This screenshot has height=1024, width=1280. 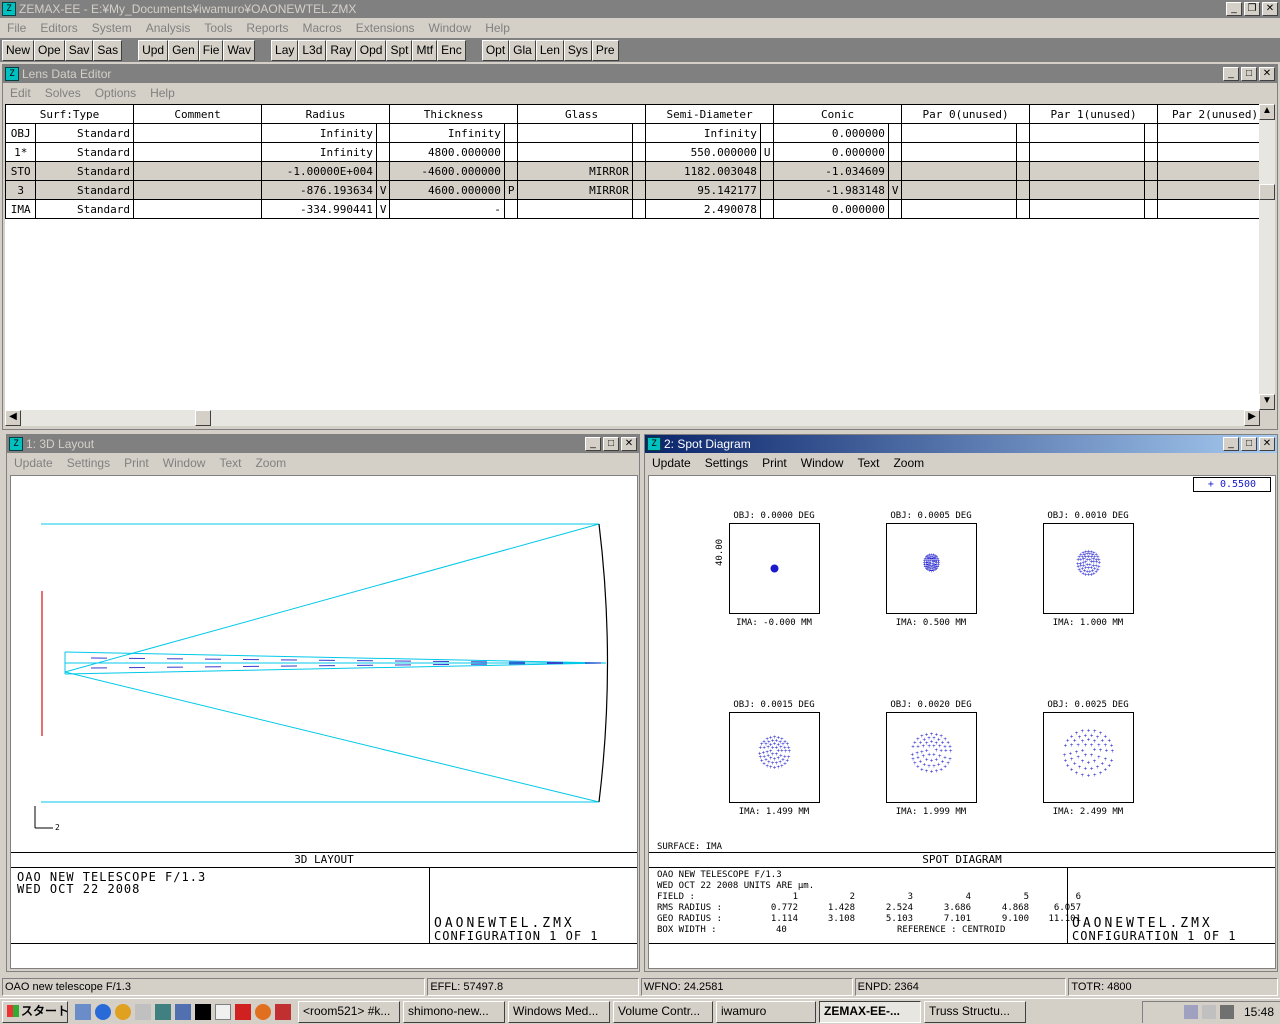 What do you see at coordinates (79, 50) in the screenshot?
I see `toolbar-save-button: Sav` at bounding box center [79, 50].